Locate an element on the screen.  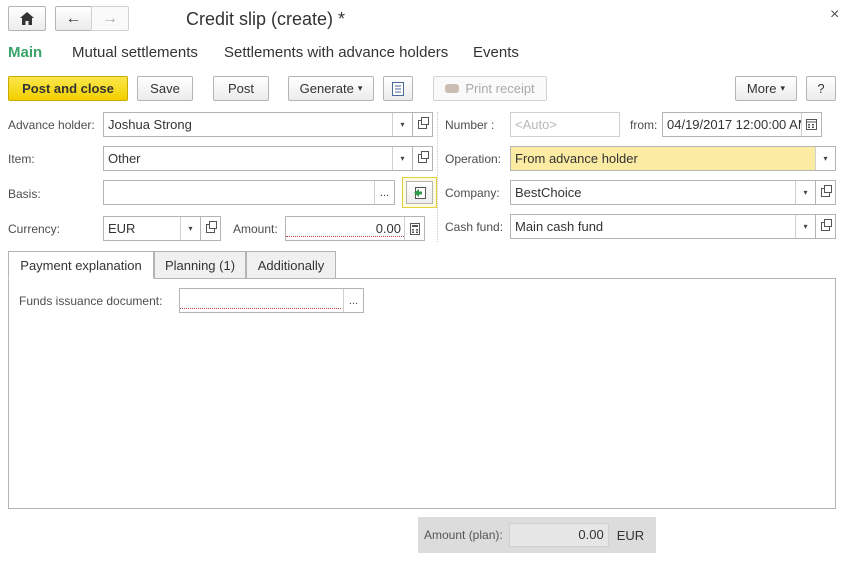
home-button is located at coordinates (27, 18).